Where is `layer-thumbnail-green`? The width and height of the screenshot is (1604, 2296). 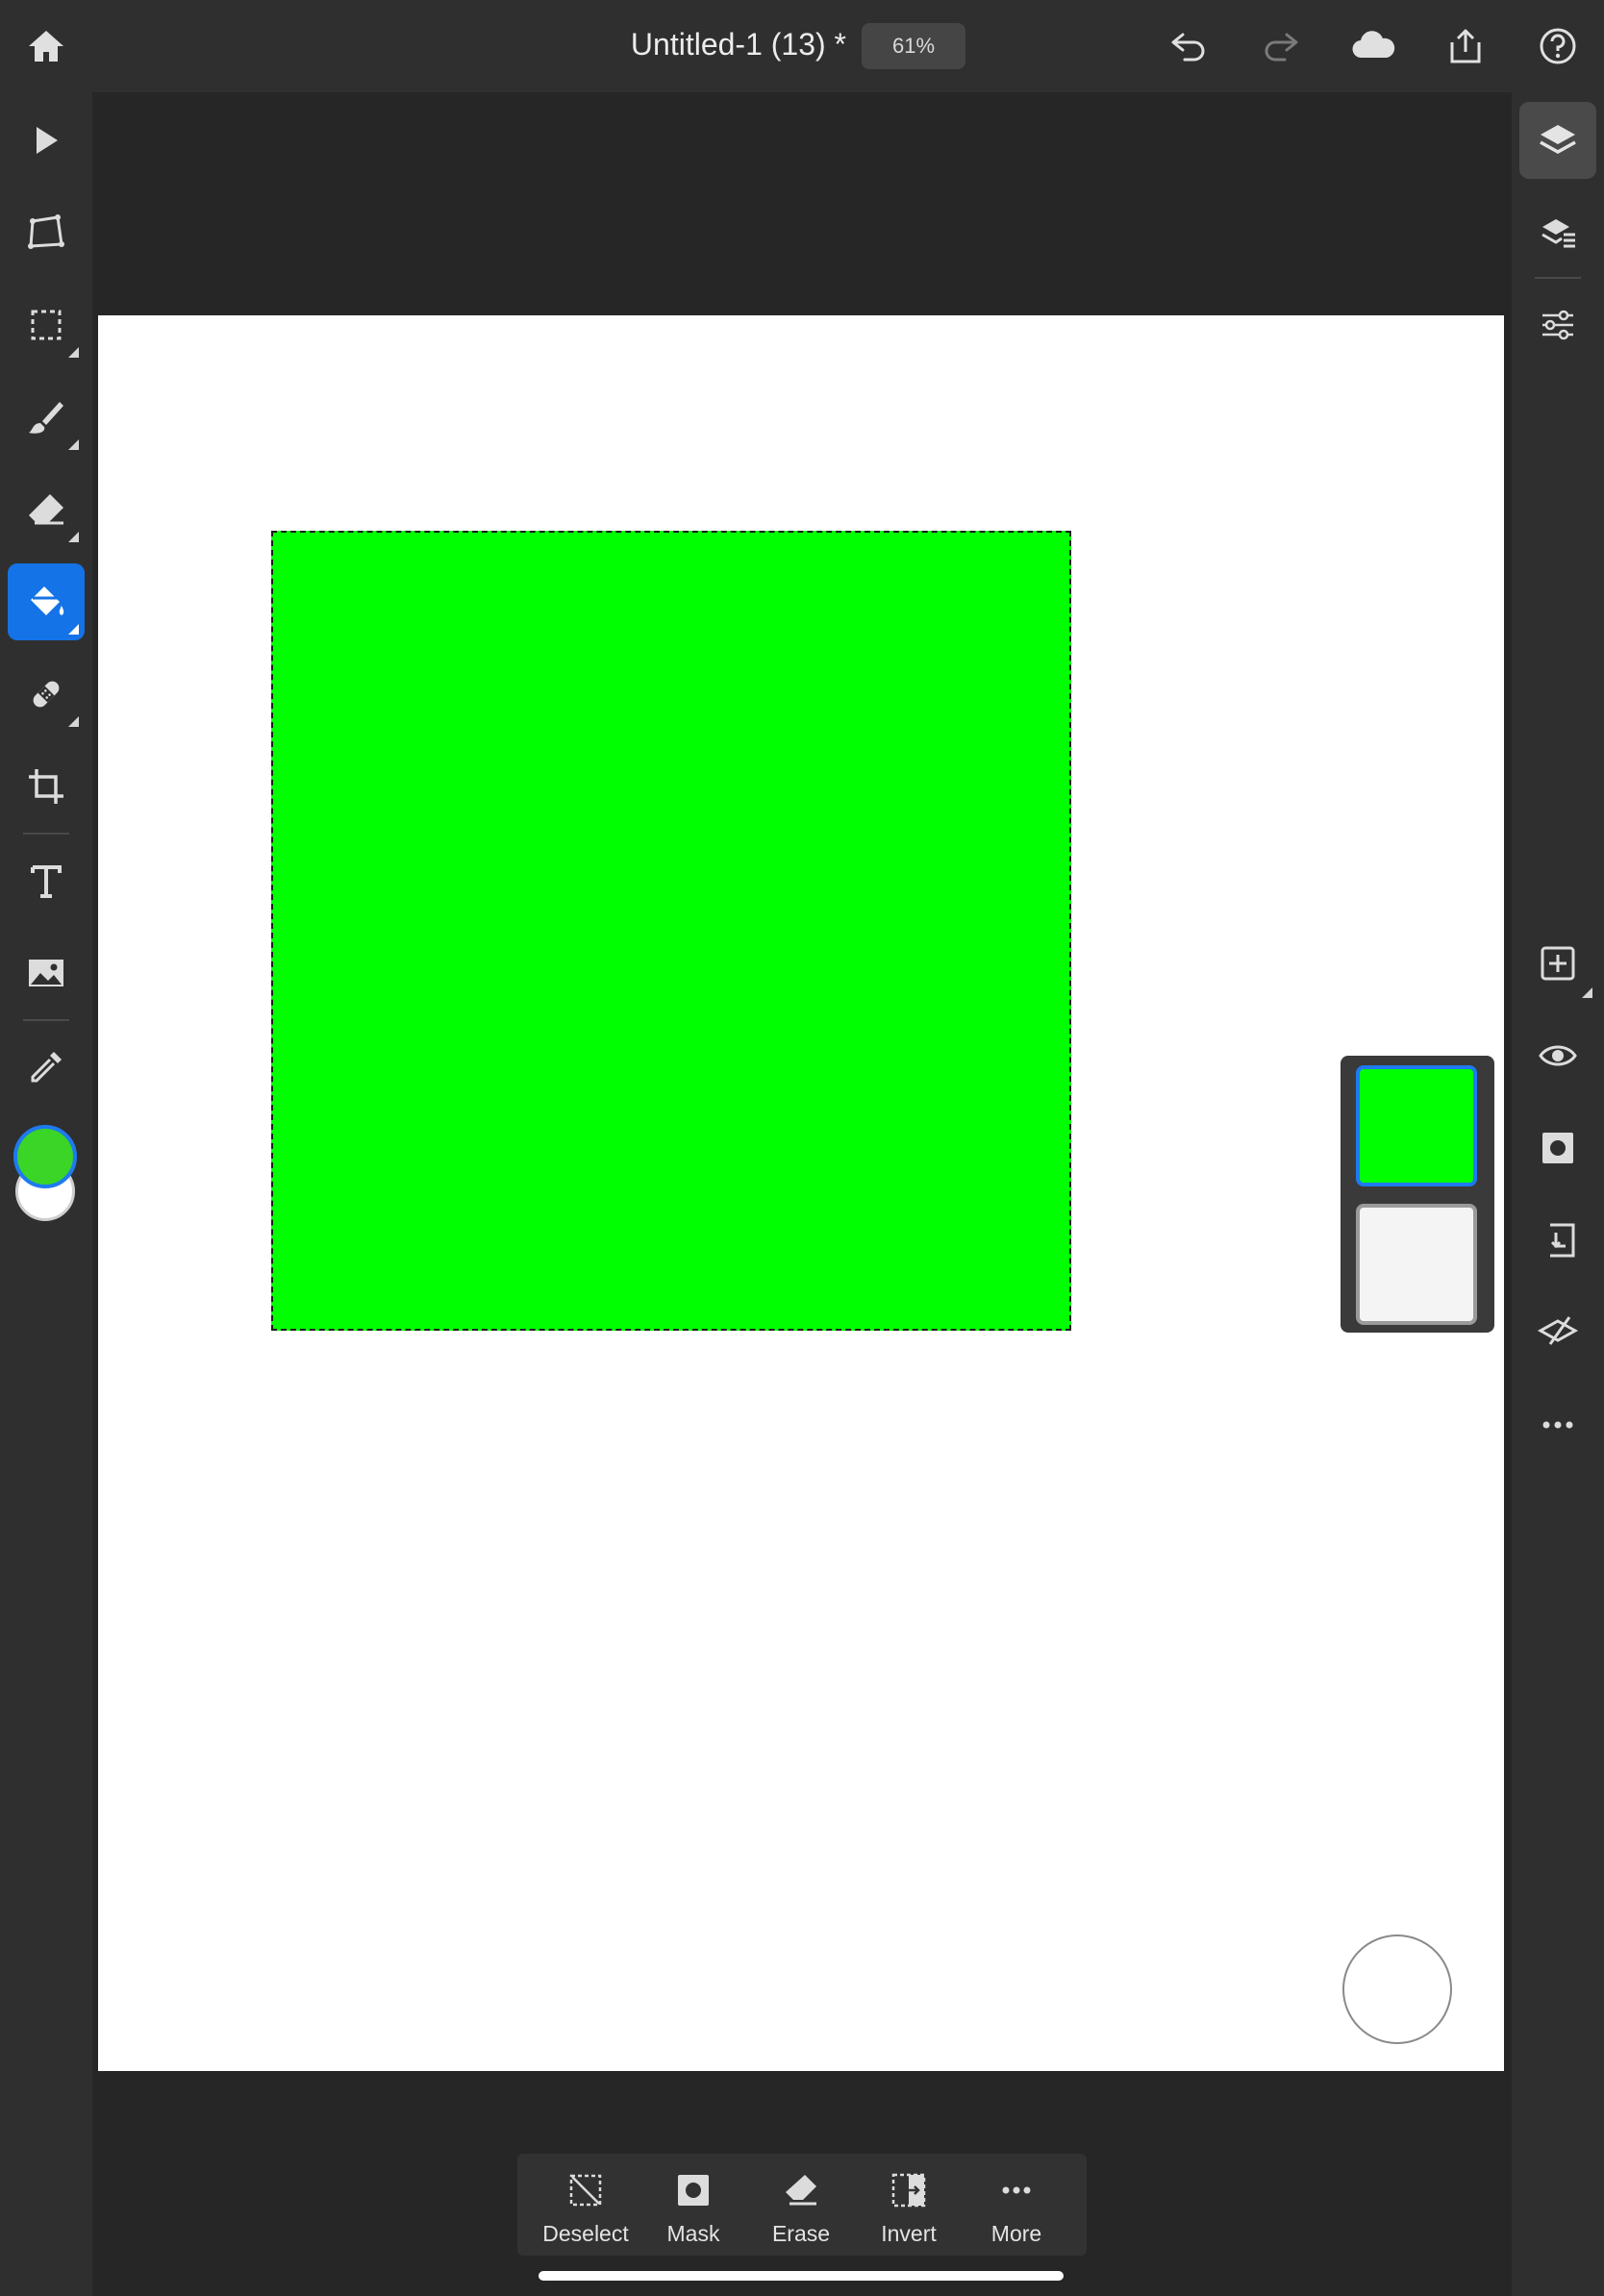 layer-thumbnail-green is located at coordinates (1416, 1125).